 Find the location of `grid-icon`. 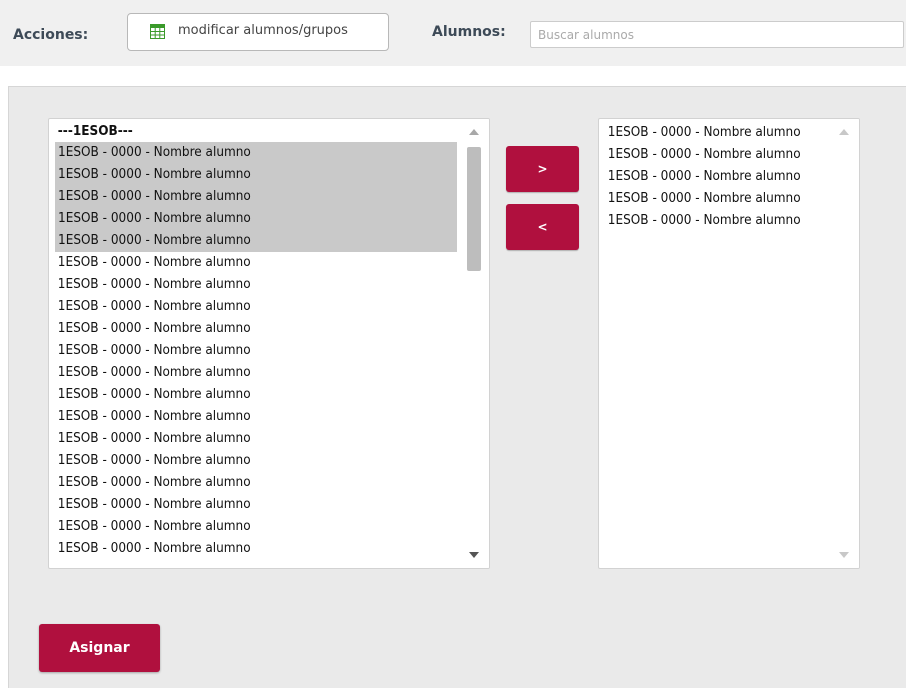

grid-icon is located at coordinates (157, 31).